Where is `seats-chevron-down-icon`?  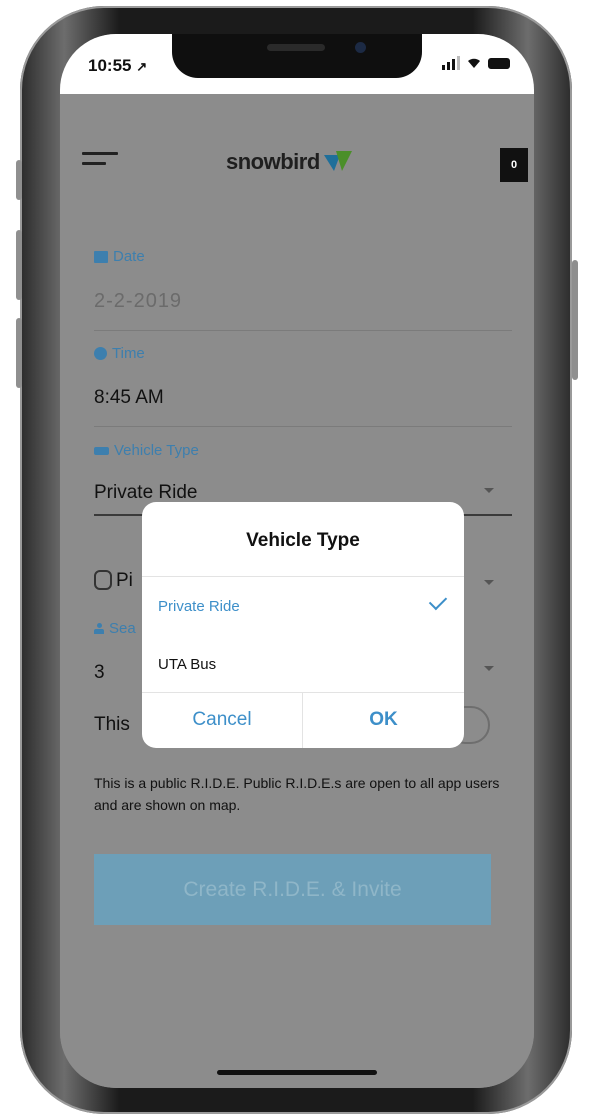 seats-chevron-down-icon is located at coordinates (489, 668).